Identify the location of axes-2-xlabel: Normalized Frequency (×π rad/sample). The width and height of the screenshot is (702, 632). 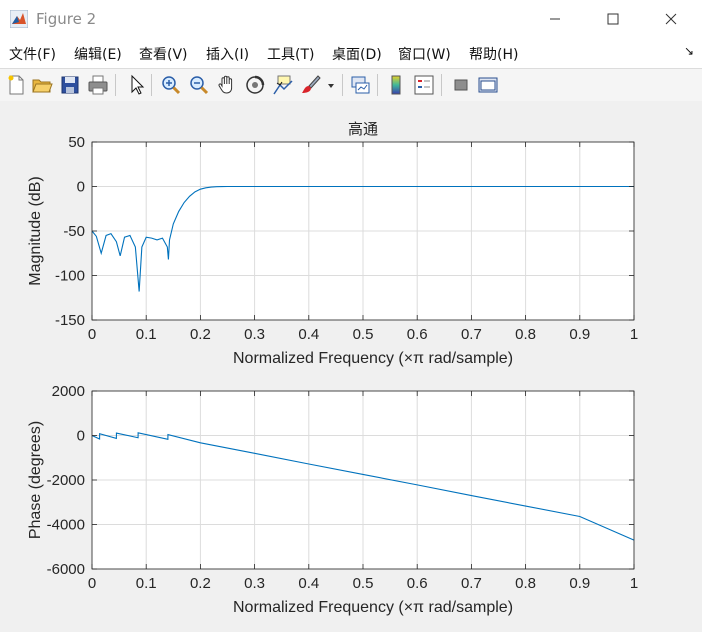
(373, 607).